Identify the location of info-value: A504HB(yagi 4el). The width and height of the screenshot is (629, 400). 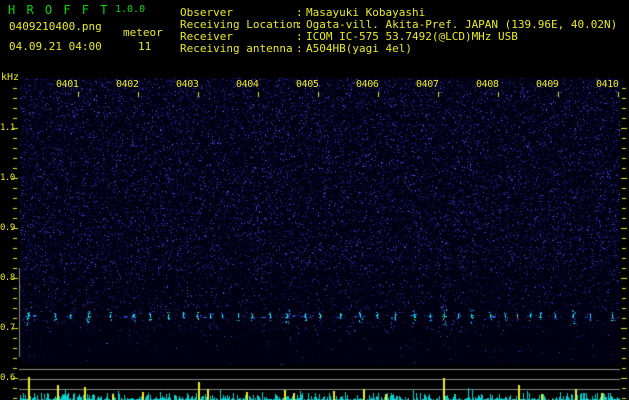
(359, 48).